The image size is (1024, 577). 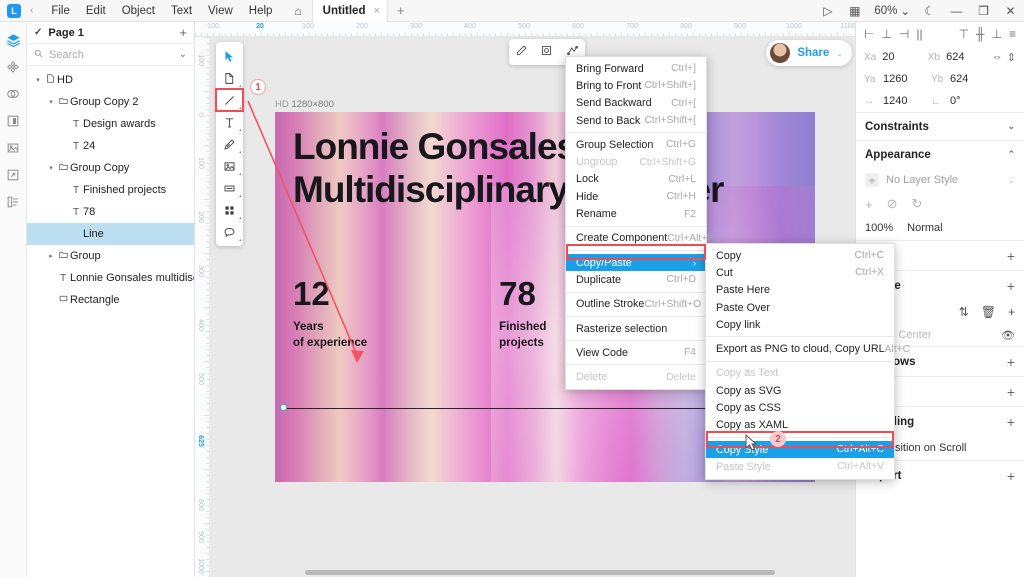 I want to click on layer-item: T Design awards, so click(x=110, y=124).